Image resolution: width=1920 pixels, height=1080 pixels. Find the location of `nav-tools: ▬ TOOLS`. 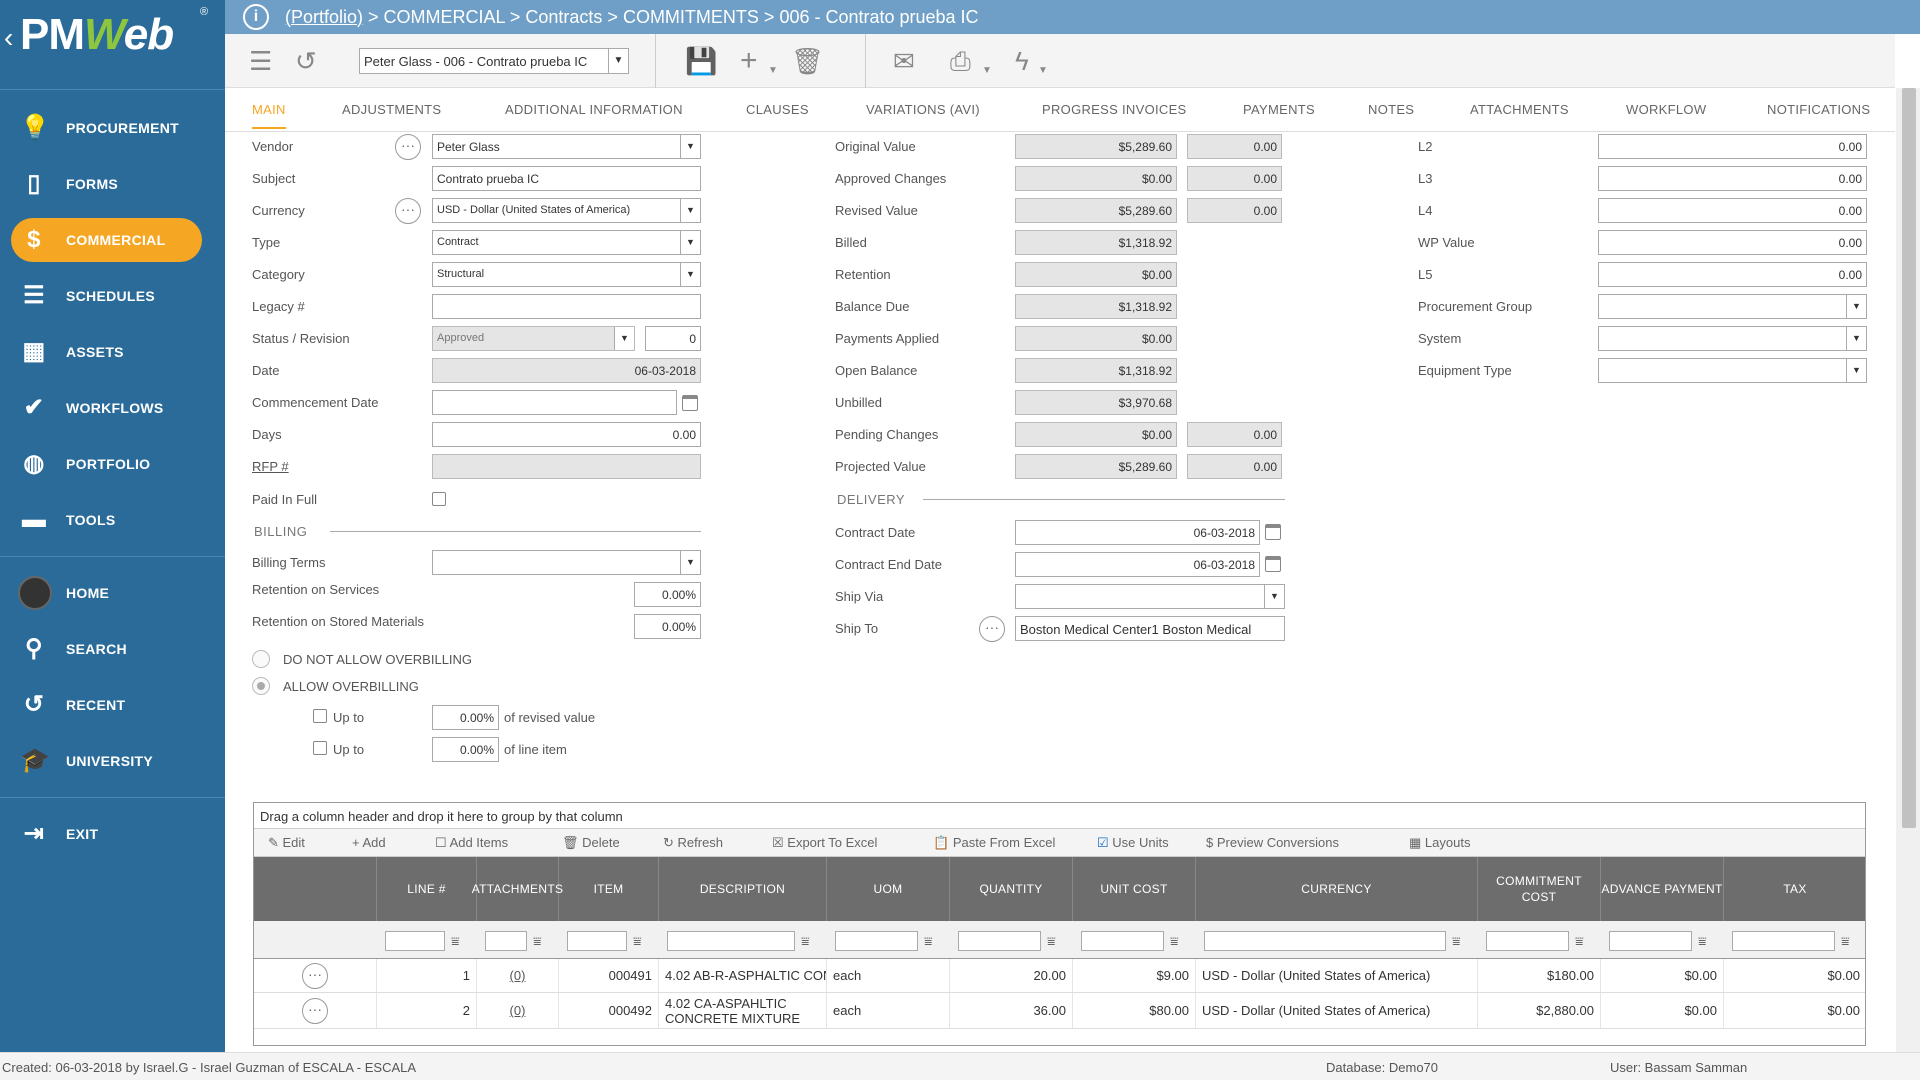

nav-tools: ▬ TOOLS is located at coordinates (112, 520).